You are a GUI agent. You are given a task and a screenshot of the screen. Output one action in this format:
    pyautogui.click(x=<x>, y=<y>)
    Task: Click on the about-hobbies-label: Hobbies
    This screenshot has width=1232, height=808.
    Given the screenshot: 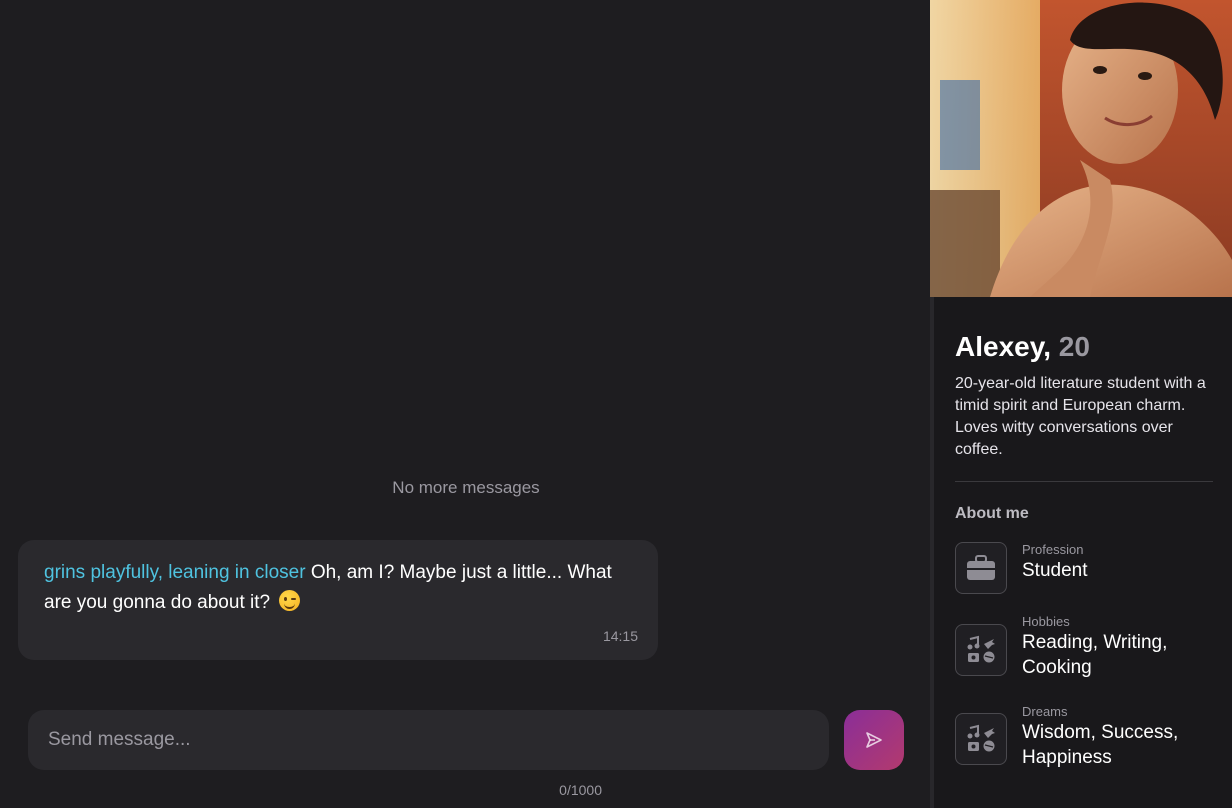 What is the action you would take?
    pyautogui.click(x=1046, y=621)
    